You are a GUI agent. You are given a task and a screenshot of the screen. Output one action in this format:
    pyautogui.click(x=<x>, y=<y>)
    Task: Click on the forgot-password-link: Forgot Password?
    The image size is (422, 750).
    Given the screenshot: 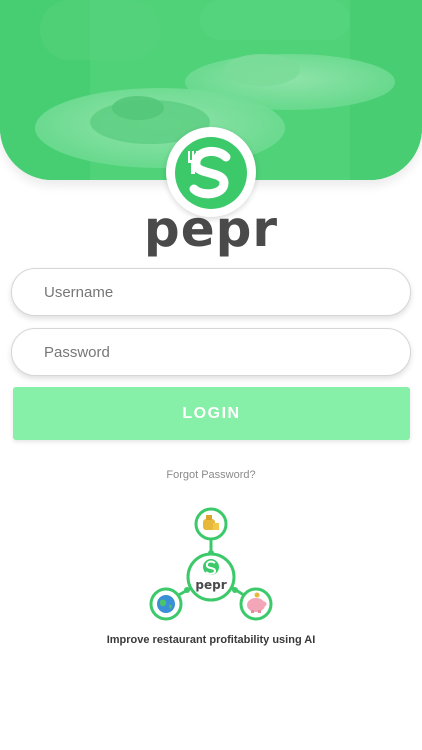 What is the action you would take?
    pyautogui.click(x=211, y=475)
    